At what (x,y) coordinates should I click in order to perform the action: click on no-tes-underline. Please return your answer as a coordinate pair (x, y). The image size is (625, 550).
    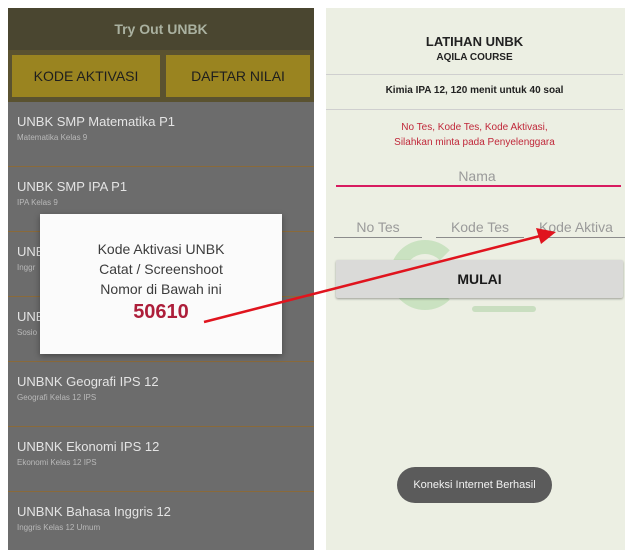
    Looking at the image, I should click on (378, 237).